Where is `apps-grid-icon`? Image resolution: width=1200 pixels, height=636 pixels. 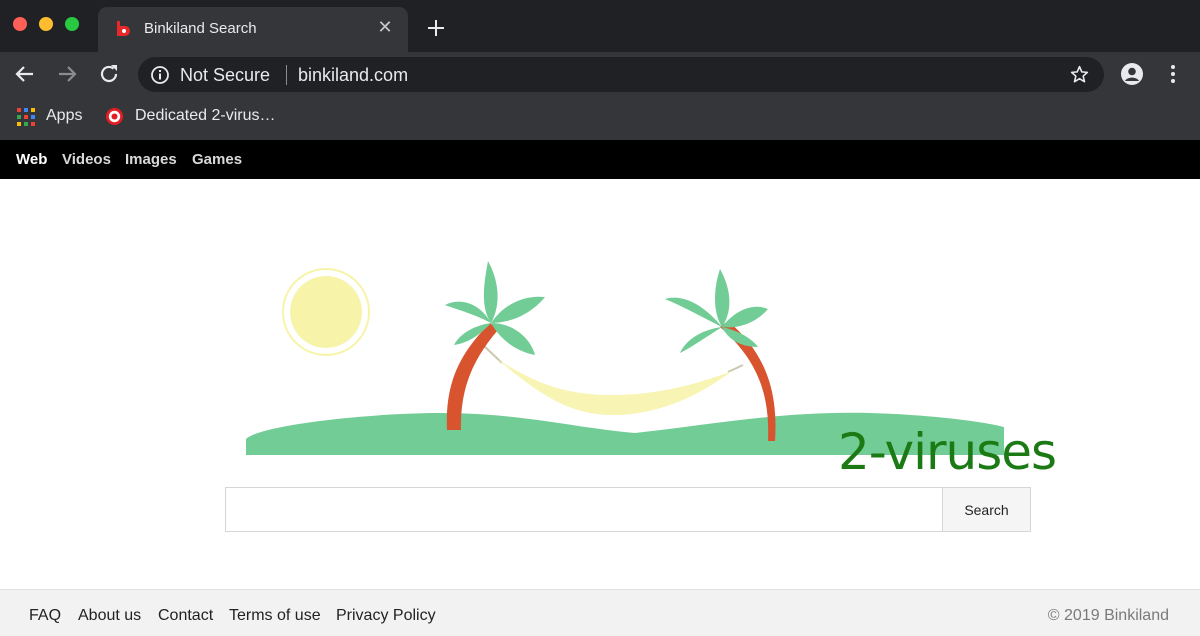
apps-grid-icon is located at coordinates (26, 117).